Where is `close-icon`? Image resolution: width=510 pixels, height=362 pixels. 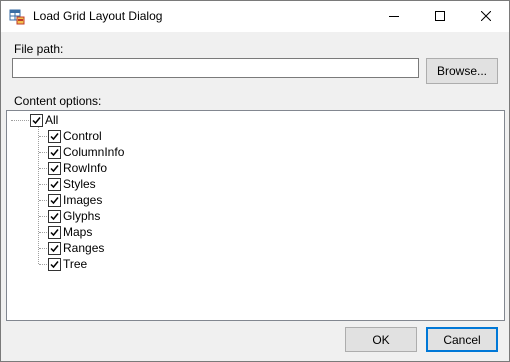
close-icon is located at coordinates (486, 17).